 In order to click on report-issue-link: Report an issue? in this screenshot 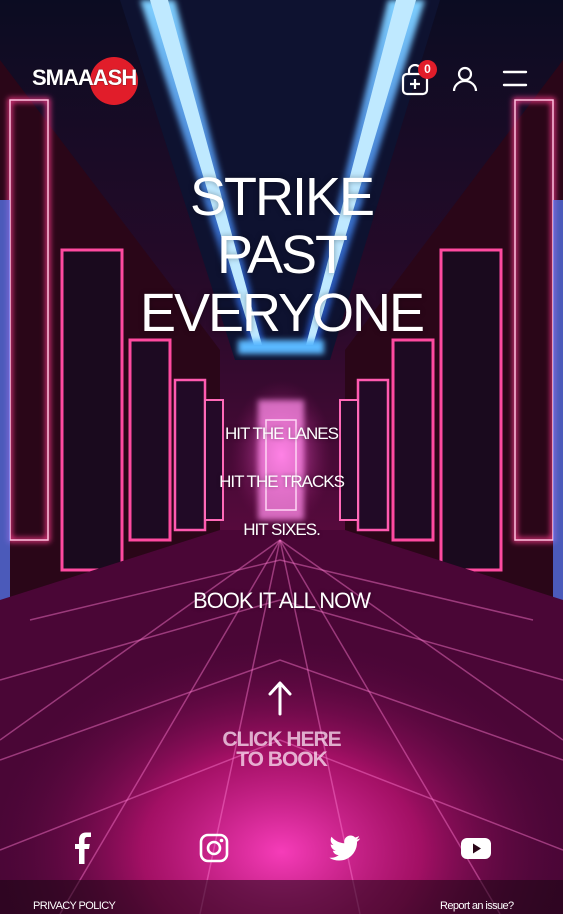, I will do `click(477, 906)`.